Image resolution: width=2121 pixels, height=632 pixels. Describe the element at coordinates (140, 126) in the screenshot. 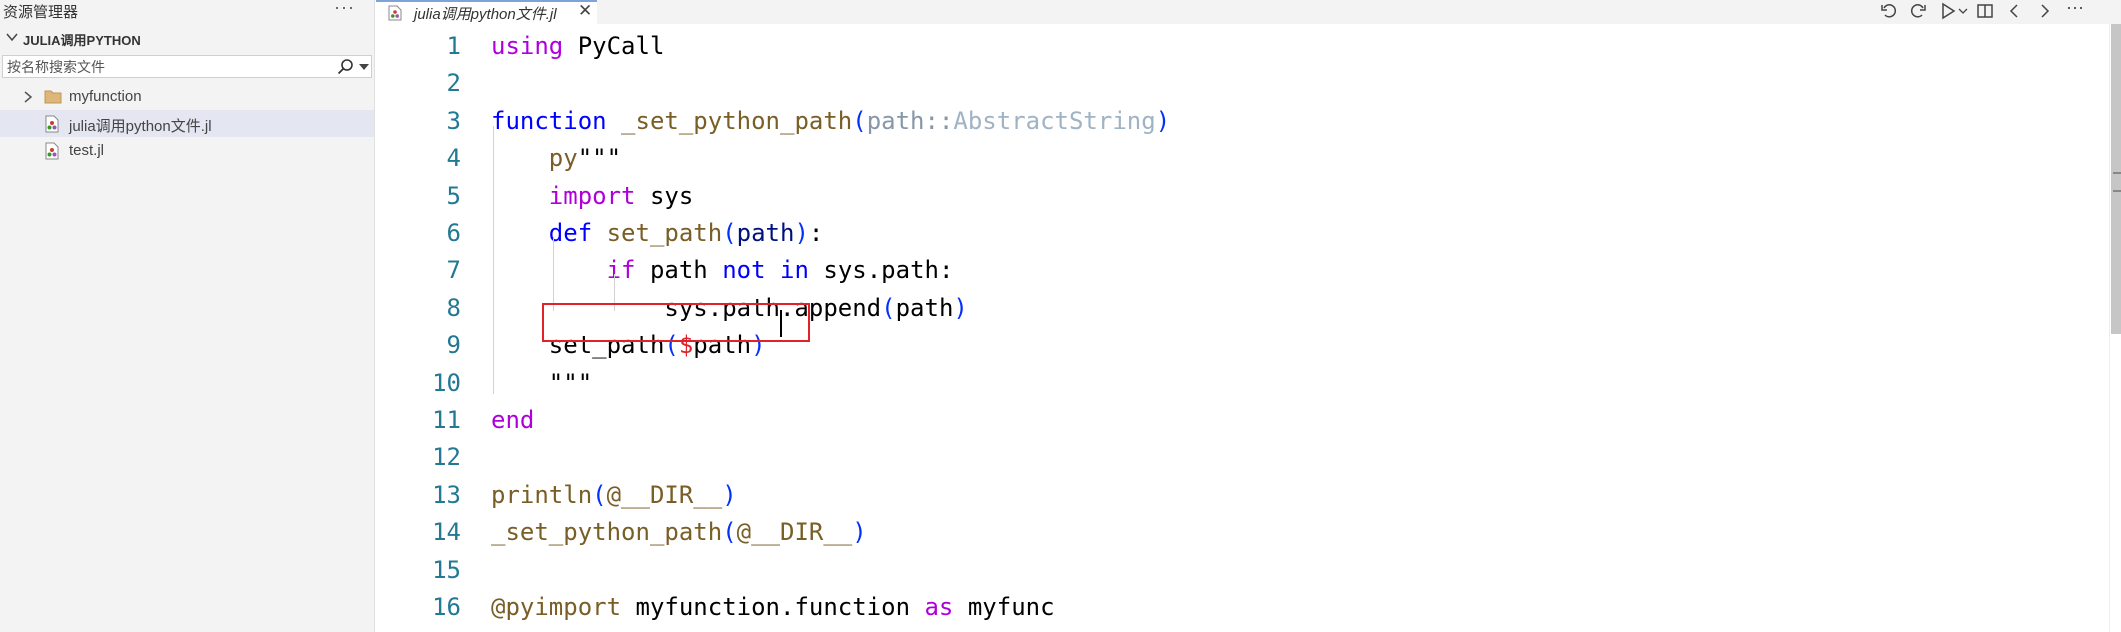

I see `tree-item-label: julia调用python文件.jl` at that location.